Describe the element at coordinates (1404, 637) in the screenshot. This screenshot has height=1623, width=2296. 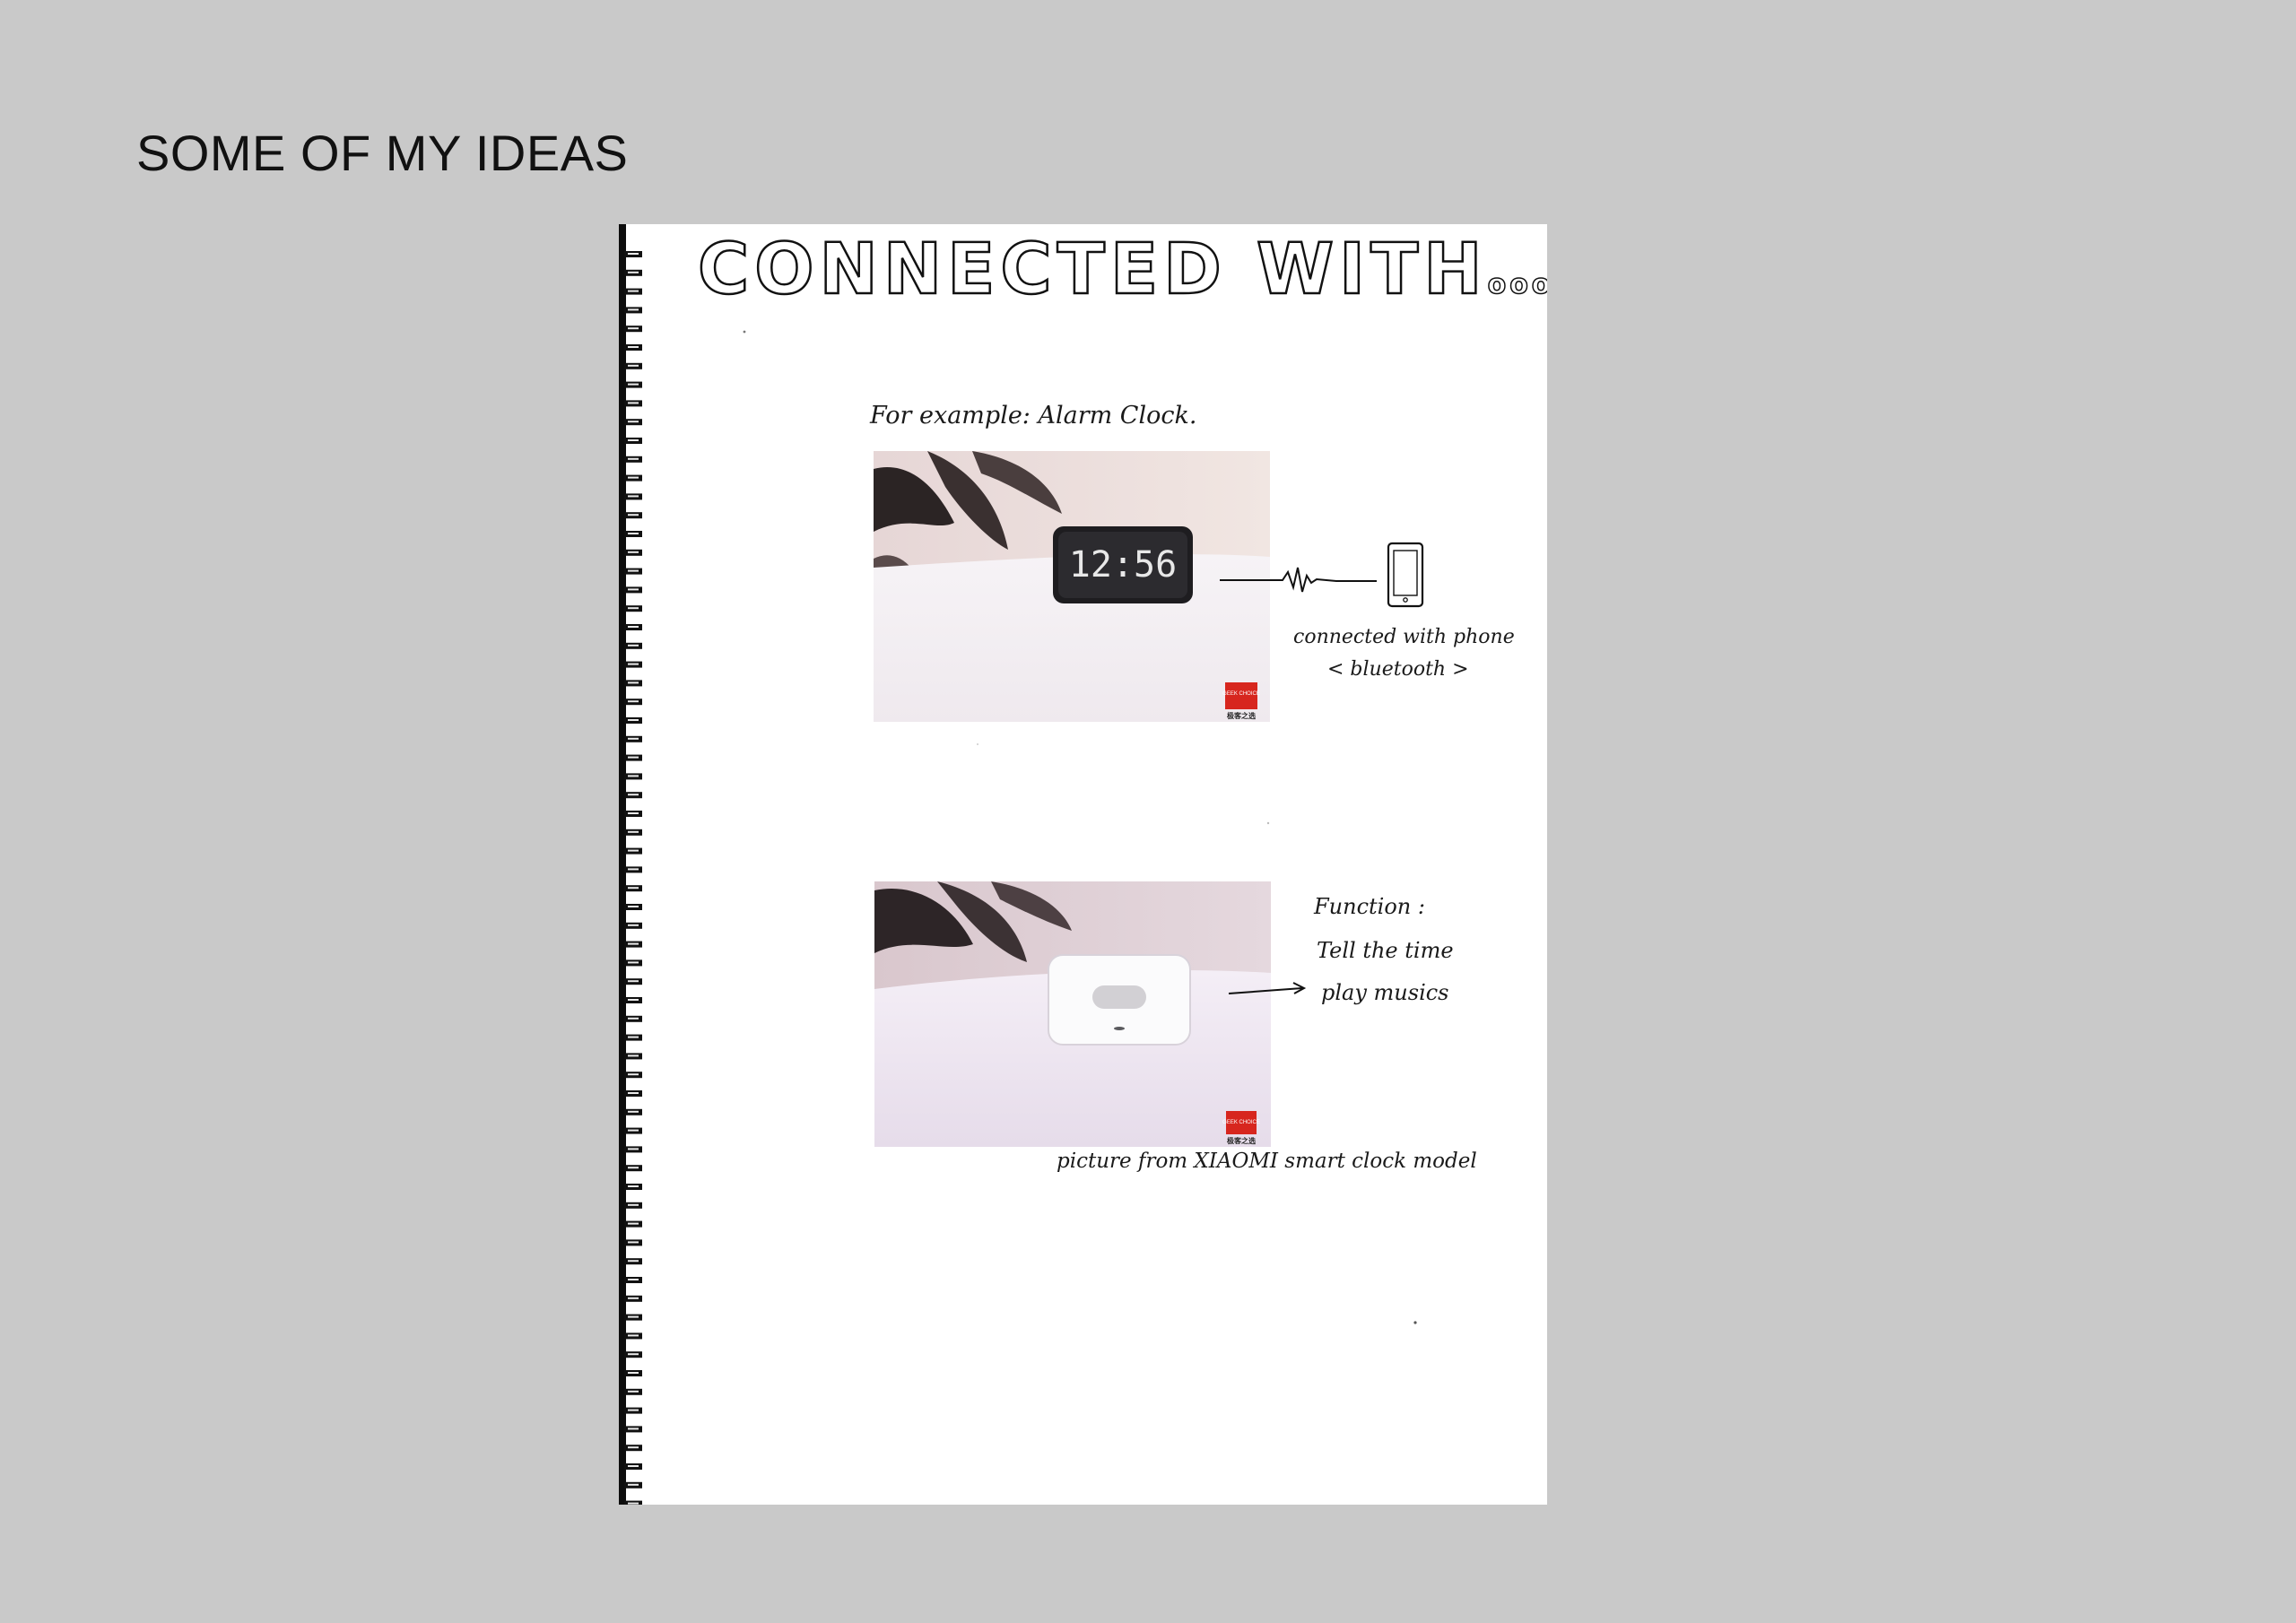
I see `connection-note: connected with phone` at that location.